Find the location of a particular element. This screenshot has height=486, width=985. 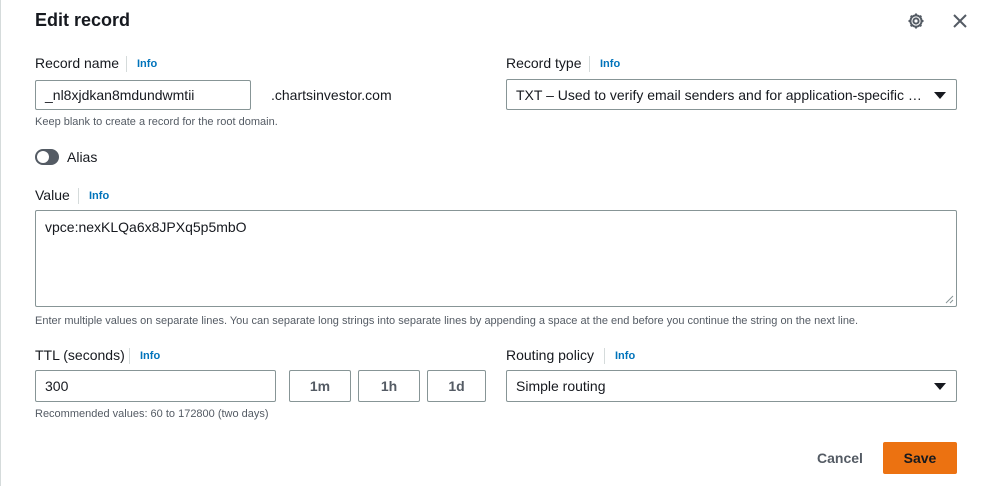

ttl-1m-button: 1m is located at coordinates (320, 386).